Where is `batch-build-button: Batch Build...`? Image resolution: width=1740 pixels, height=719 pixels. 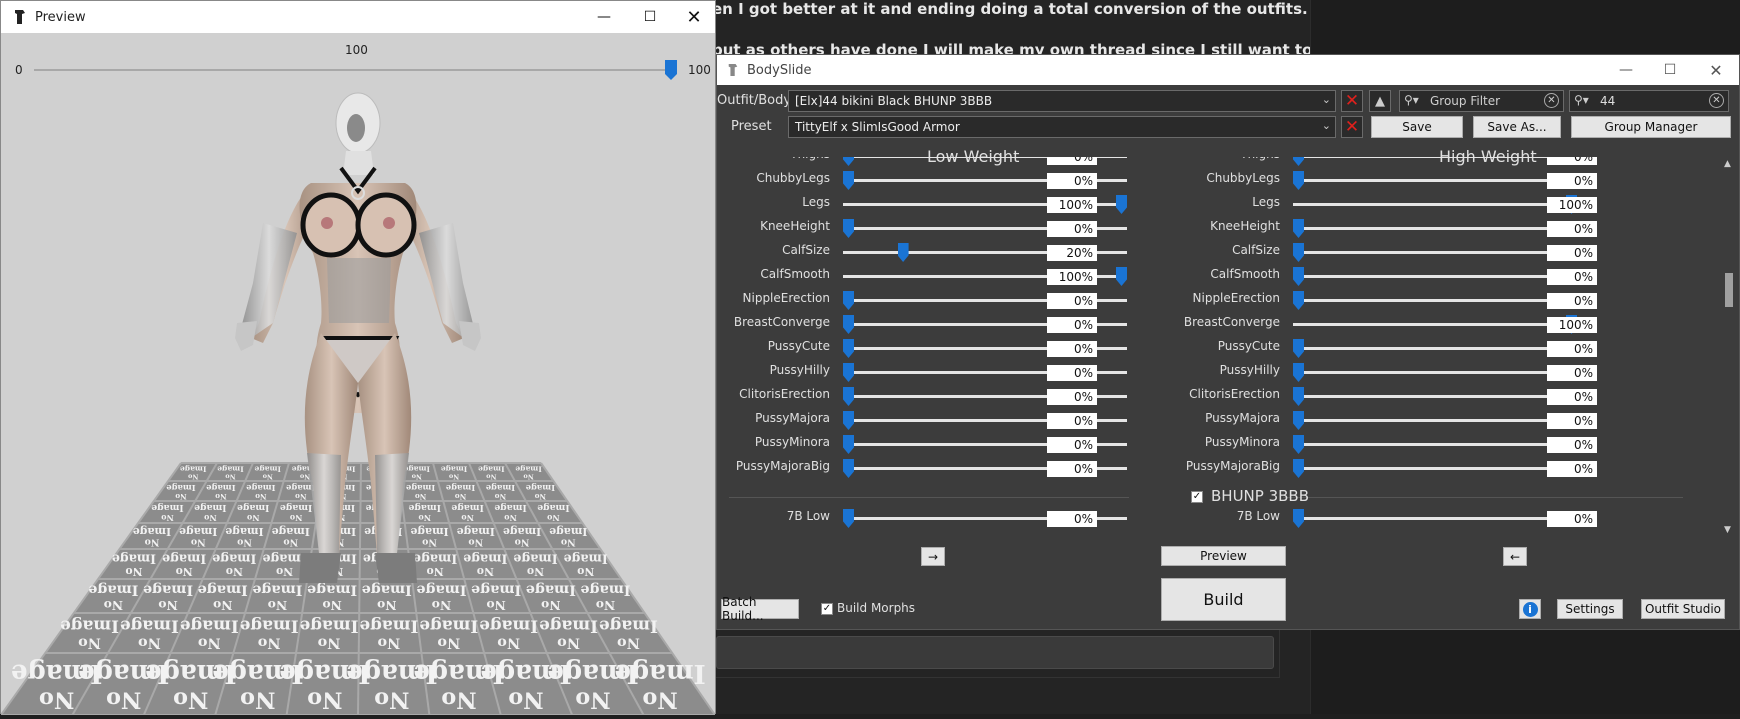 batch-build-button: Batch Build... is located at coordinates (760, 609).